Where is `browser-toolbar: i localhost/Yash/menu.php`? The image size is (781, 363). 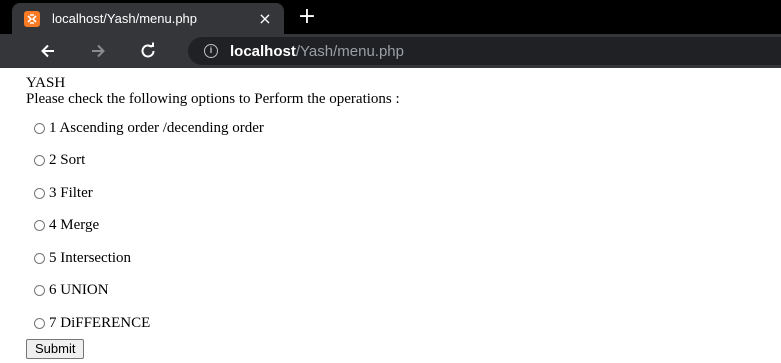 browser-toolbar: i localhost/Yash/menu.php is located at coordinates (390, 51).